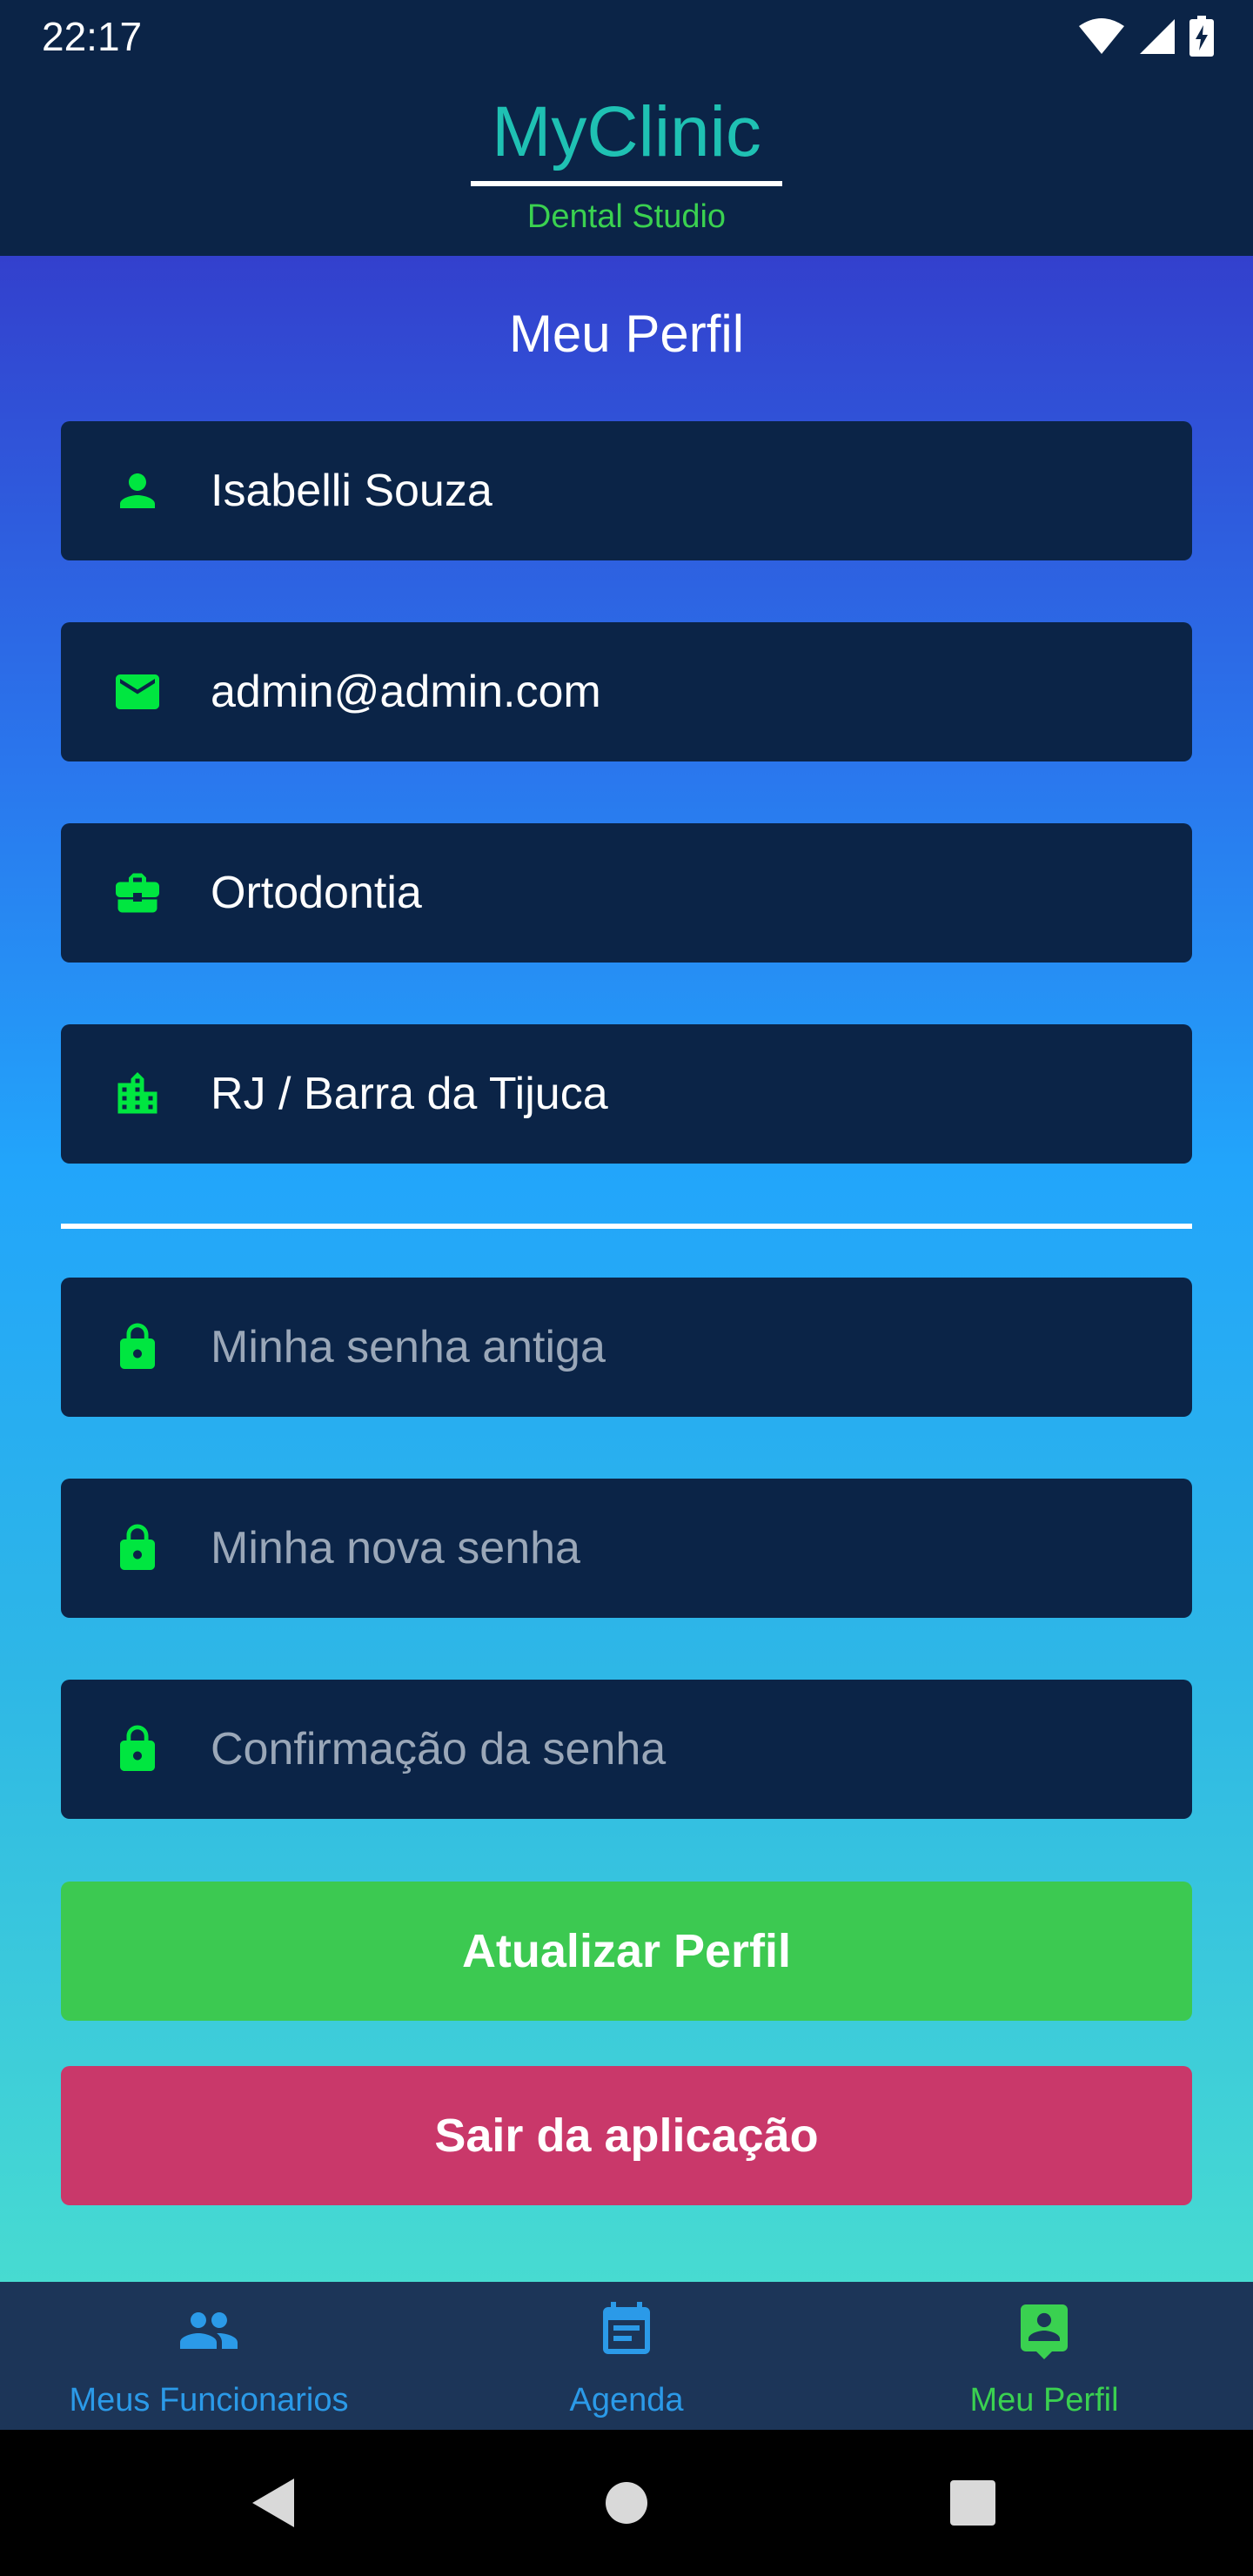 This screenshot has width=1253, height=2576. Describe the element at coordinates (1044, 2400) in the screenshot. I see `nav-label-profile: Meu Perfil` at that location.